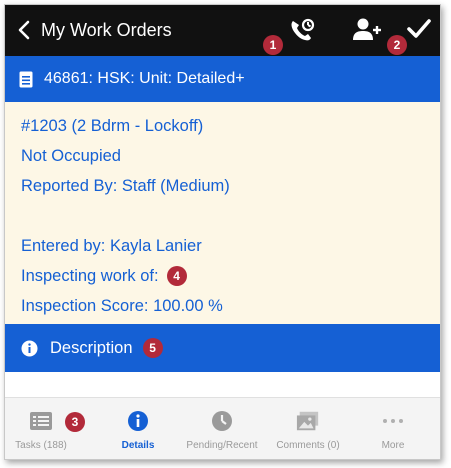  Describe the element at coordinates (125, 186) in the screenshot. I see `reported-by-text: Reported By: Staff (Medium)` at that location.